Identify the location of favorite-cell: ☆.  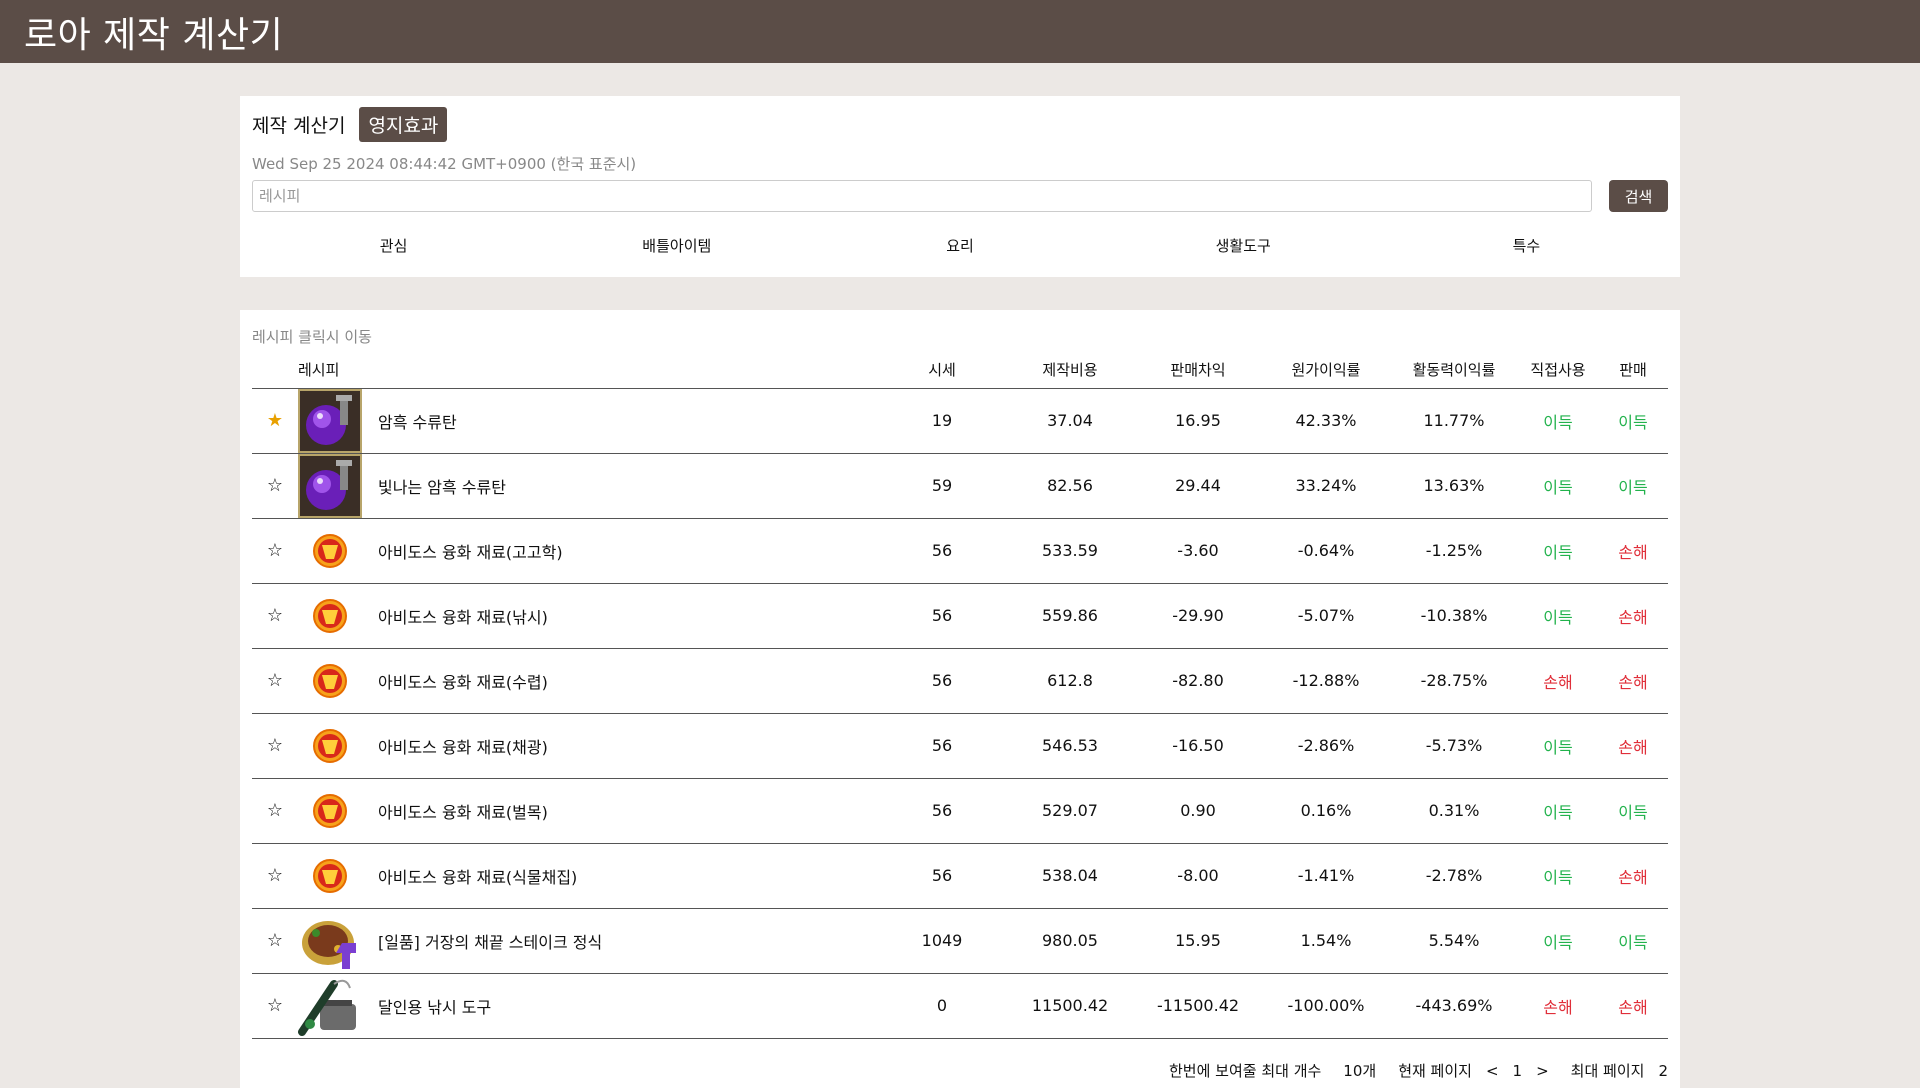
(275, 616).